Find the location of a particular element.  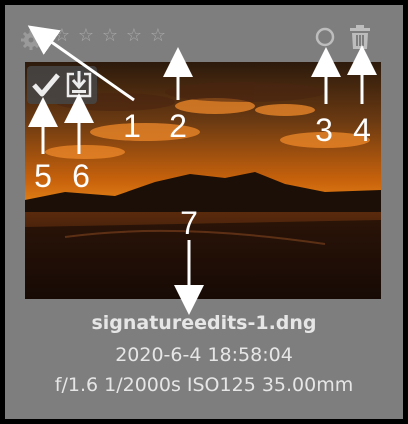

star-rating: ☆ ☆ ☆ ☆ ☆ is located at coordinates (110, 36).